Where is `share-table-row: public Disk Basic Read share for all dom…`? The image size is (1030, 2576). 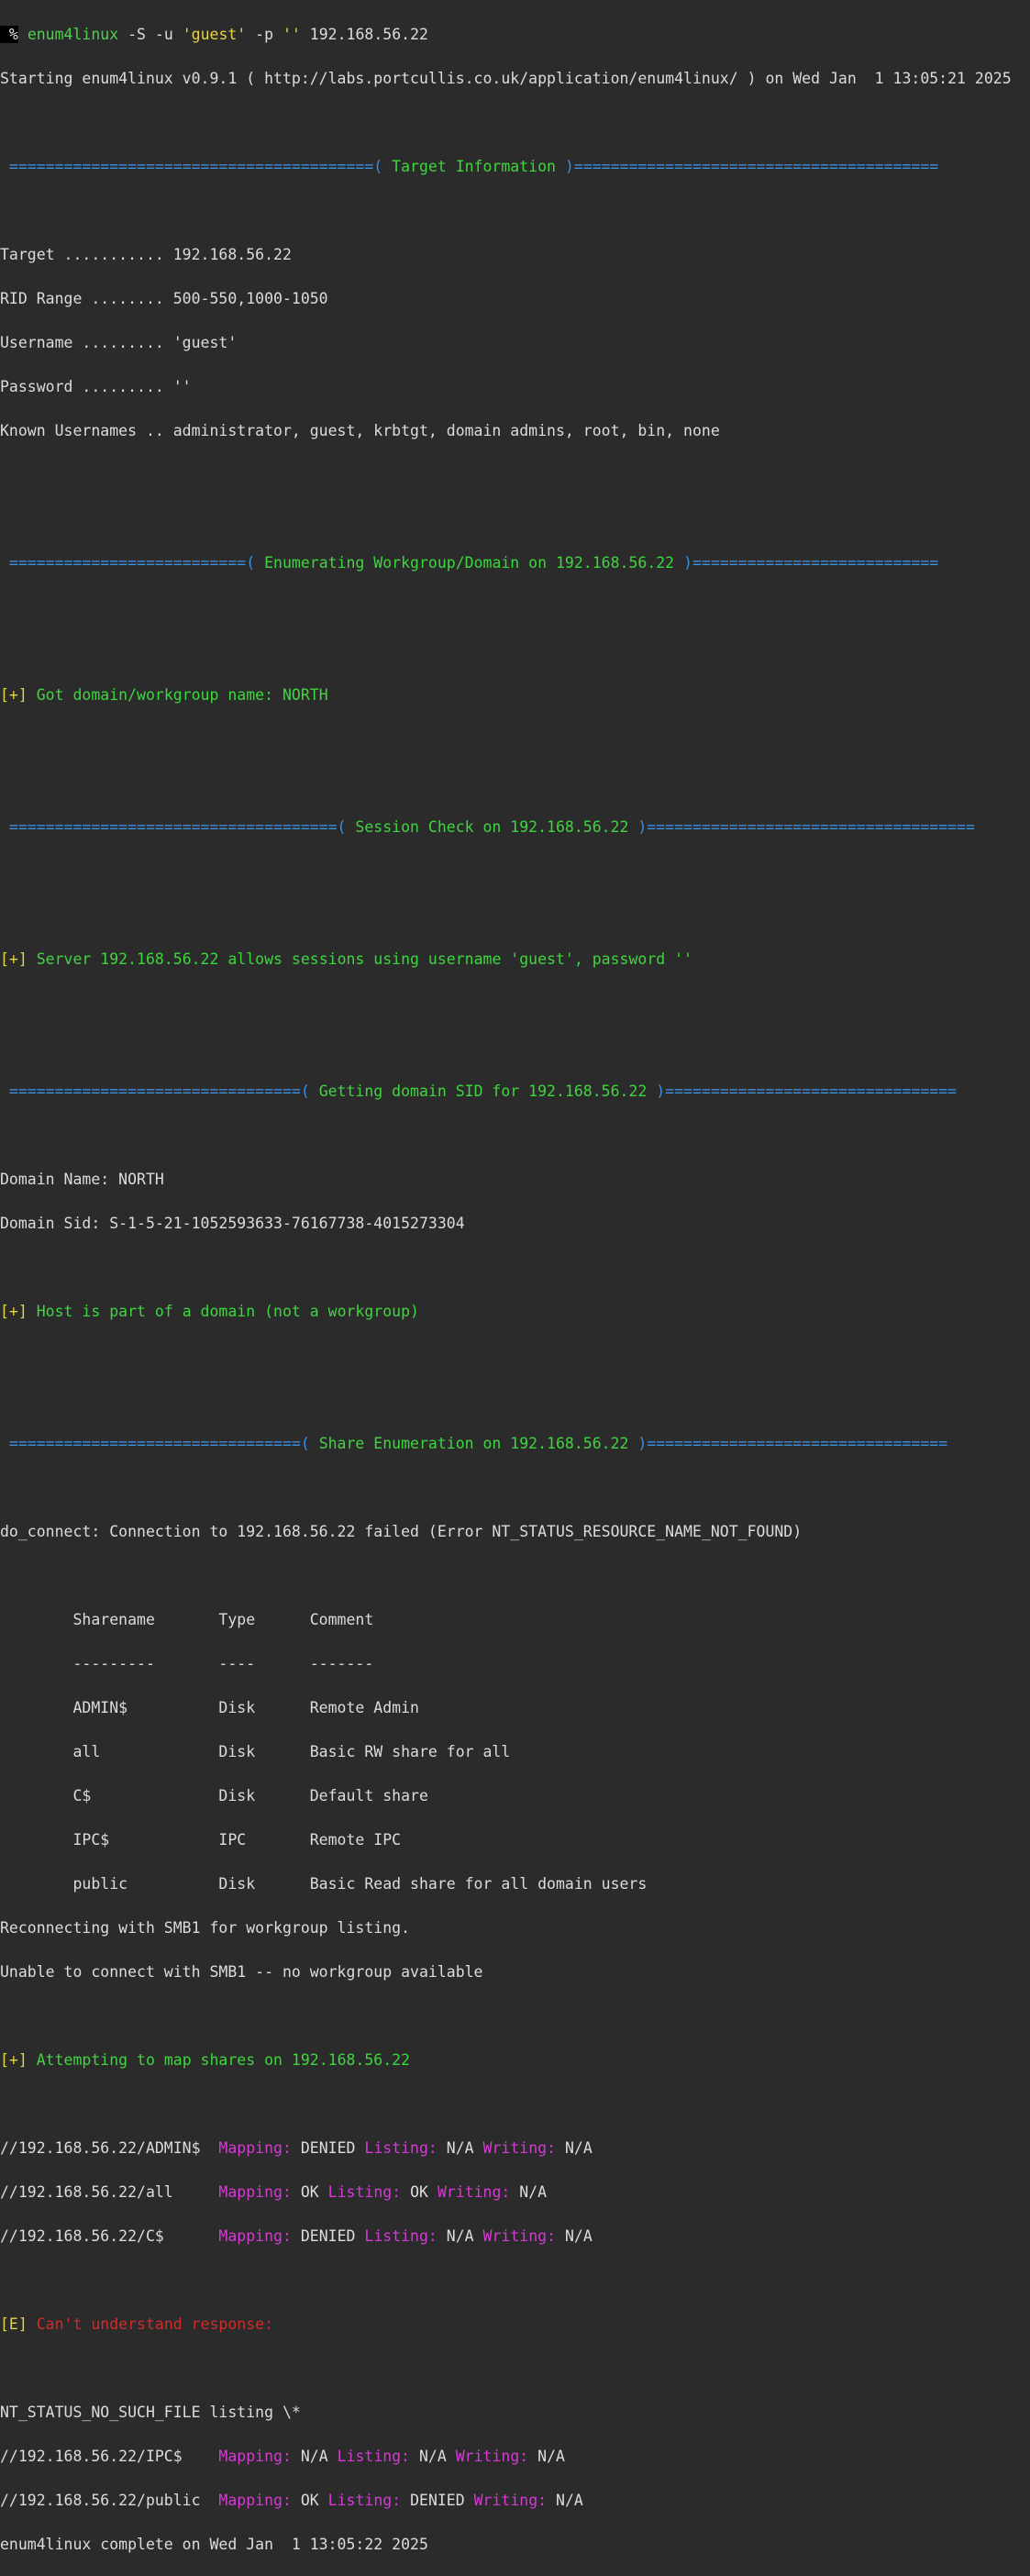
share-table-row: public Disk Basic Read share for all dom… is located at coordinates (324, 1884).